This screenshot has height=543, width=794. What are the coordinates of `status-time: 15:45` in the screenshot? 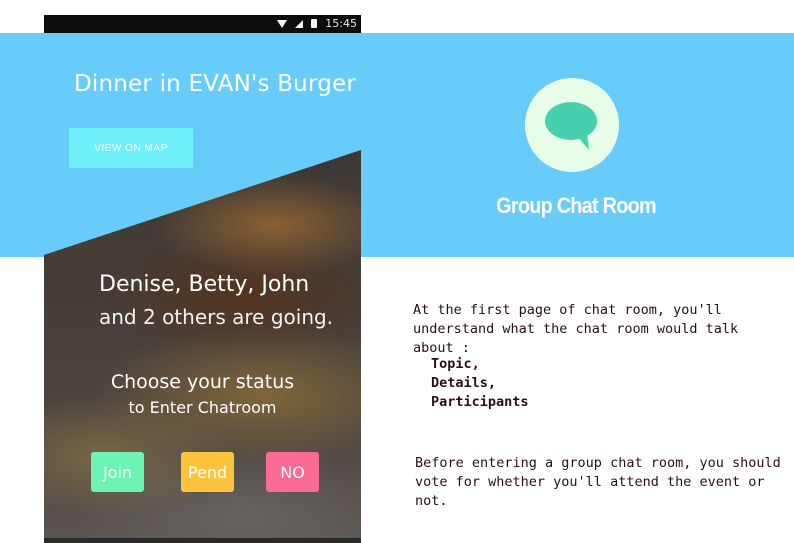 It's located at (341, 23).